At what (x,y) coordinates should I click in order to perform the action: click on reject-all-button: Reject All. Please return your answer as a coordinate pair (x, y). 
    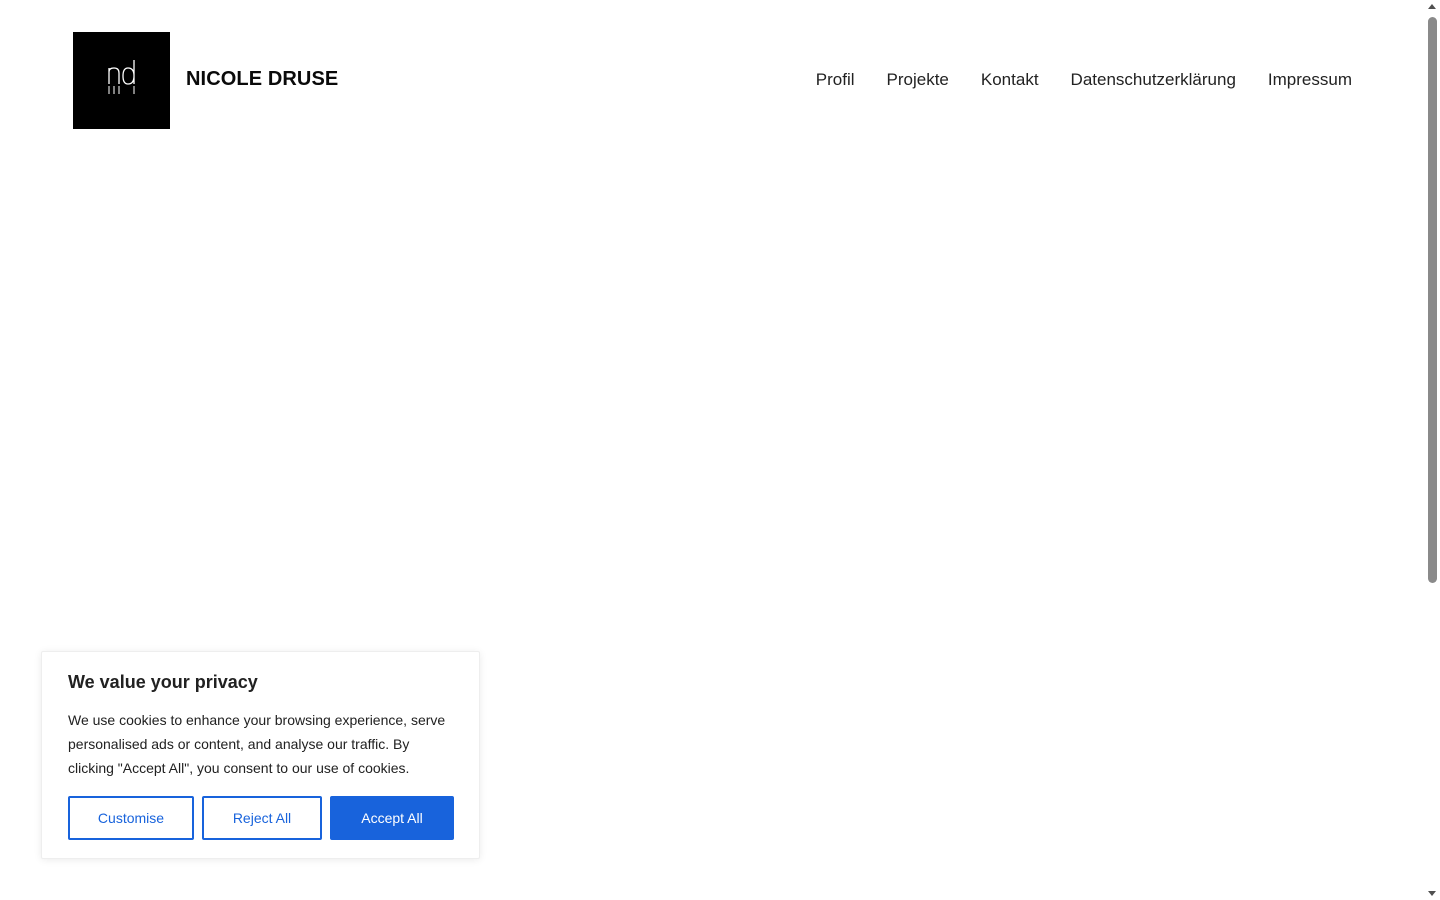
    Looking at the image, I should click on (262, 818).